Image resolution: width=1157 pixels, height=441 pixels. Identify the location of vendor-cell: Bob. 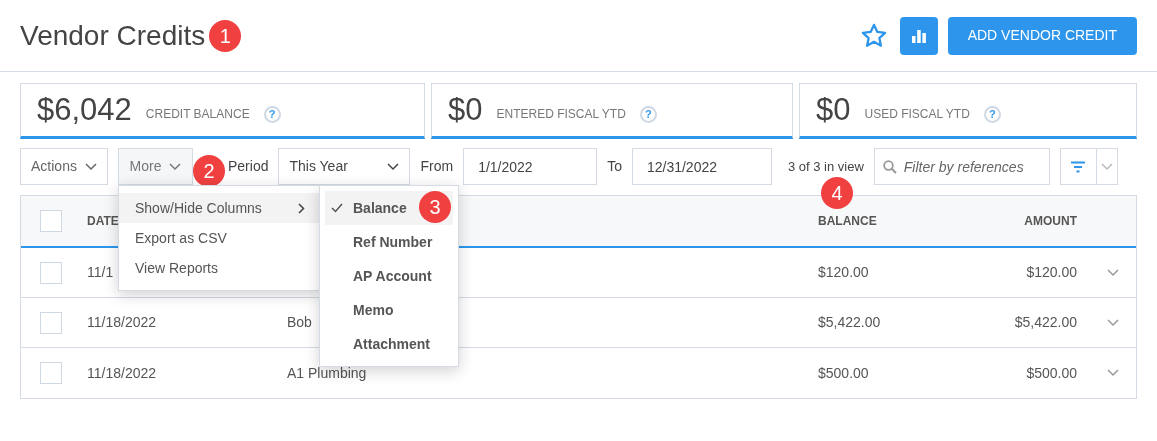
(299, 322).